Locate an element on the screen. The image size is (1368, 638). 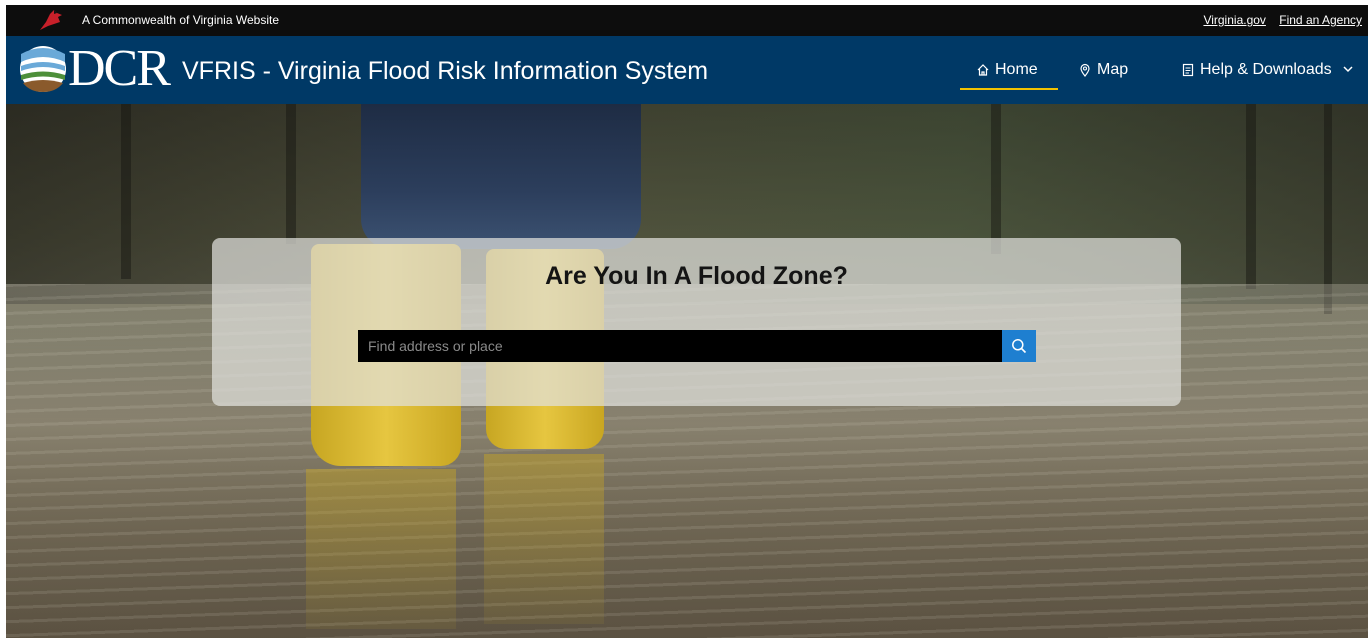
address-search-input is located at coordinates (680, 346).